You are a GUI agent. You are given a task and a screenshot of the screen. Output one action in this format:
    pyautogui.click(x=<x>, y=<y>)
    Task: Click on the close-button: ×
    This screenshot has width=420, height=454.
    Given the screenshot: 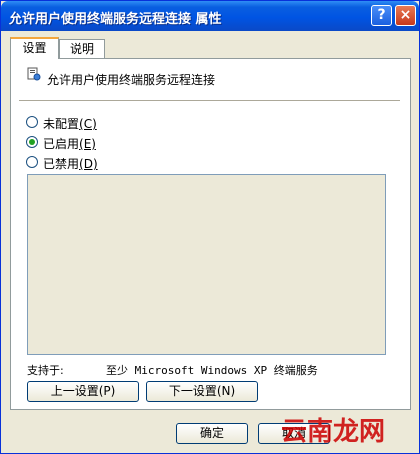 What is the action you would take?
    pyautogui.click(x=405, y=15)
    